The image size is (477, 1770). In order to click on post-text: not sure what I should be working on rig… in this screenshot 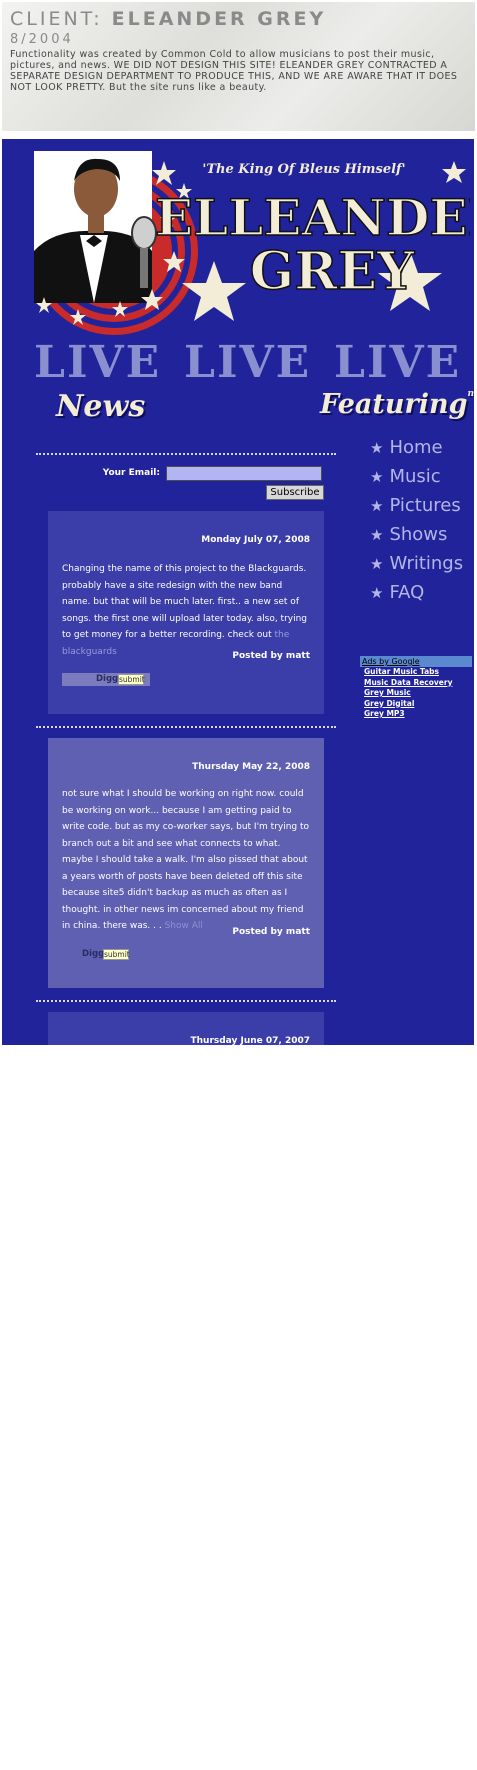, I will do `click(186, 860)`.